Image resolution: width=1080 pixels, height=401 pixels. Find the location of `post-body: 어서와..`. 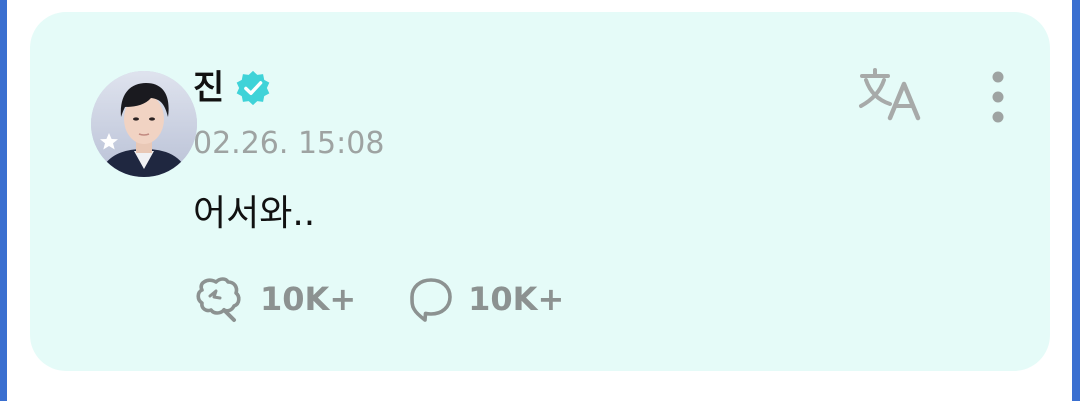

post-body: 어서와.. is located at coordinates (254, 213).